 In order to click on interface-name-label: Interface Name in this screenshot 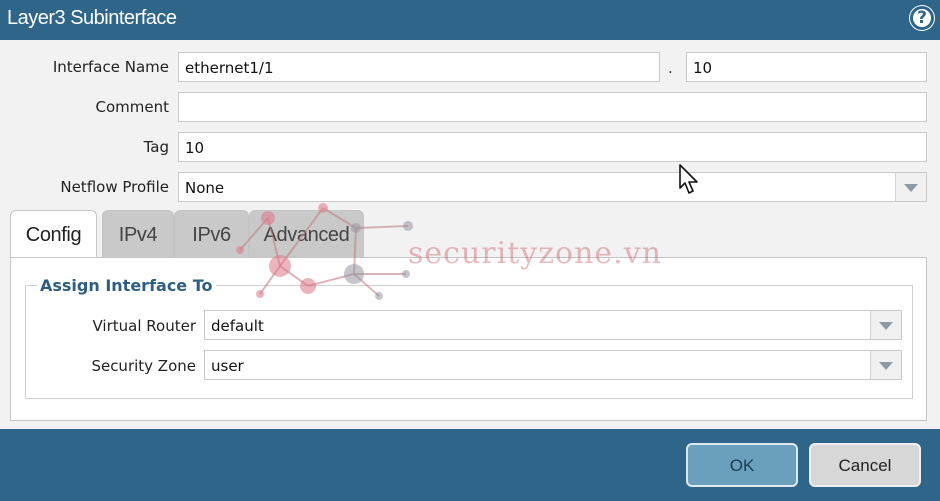, I will do `click(110, 67)`.